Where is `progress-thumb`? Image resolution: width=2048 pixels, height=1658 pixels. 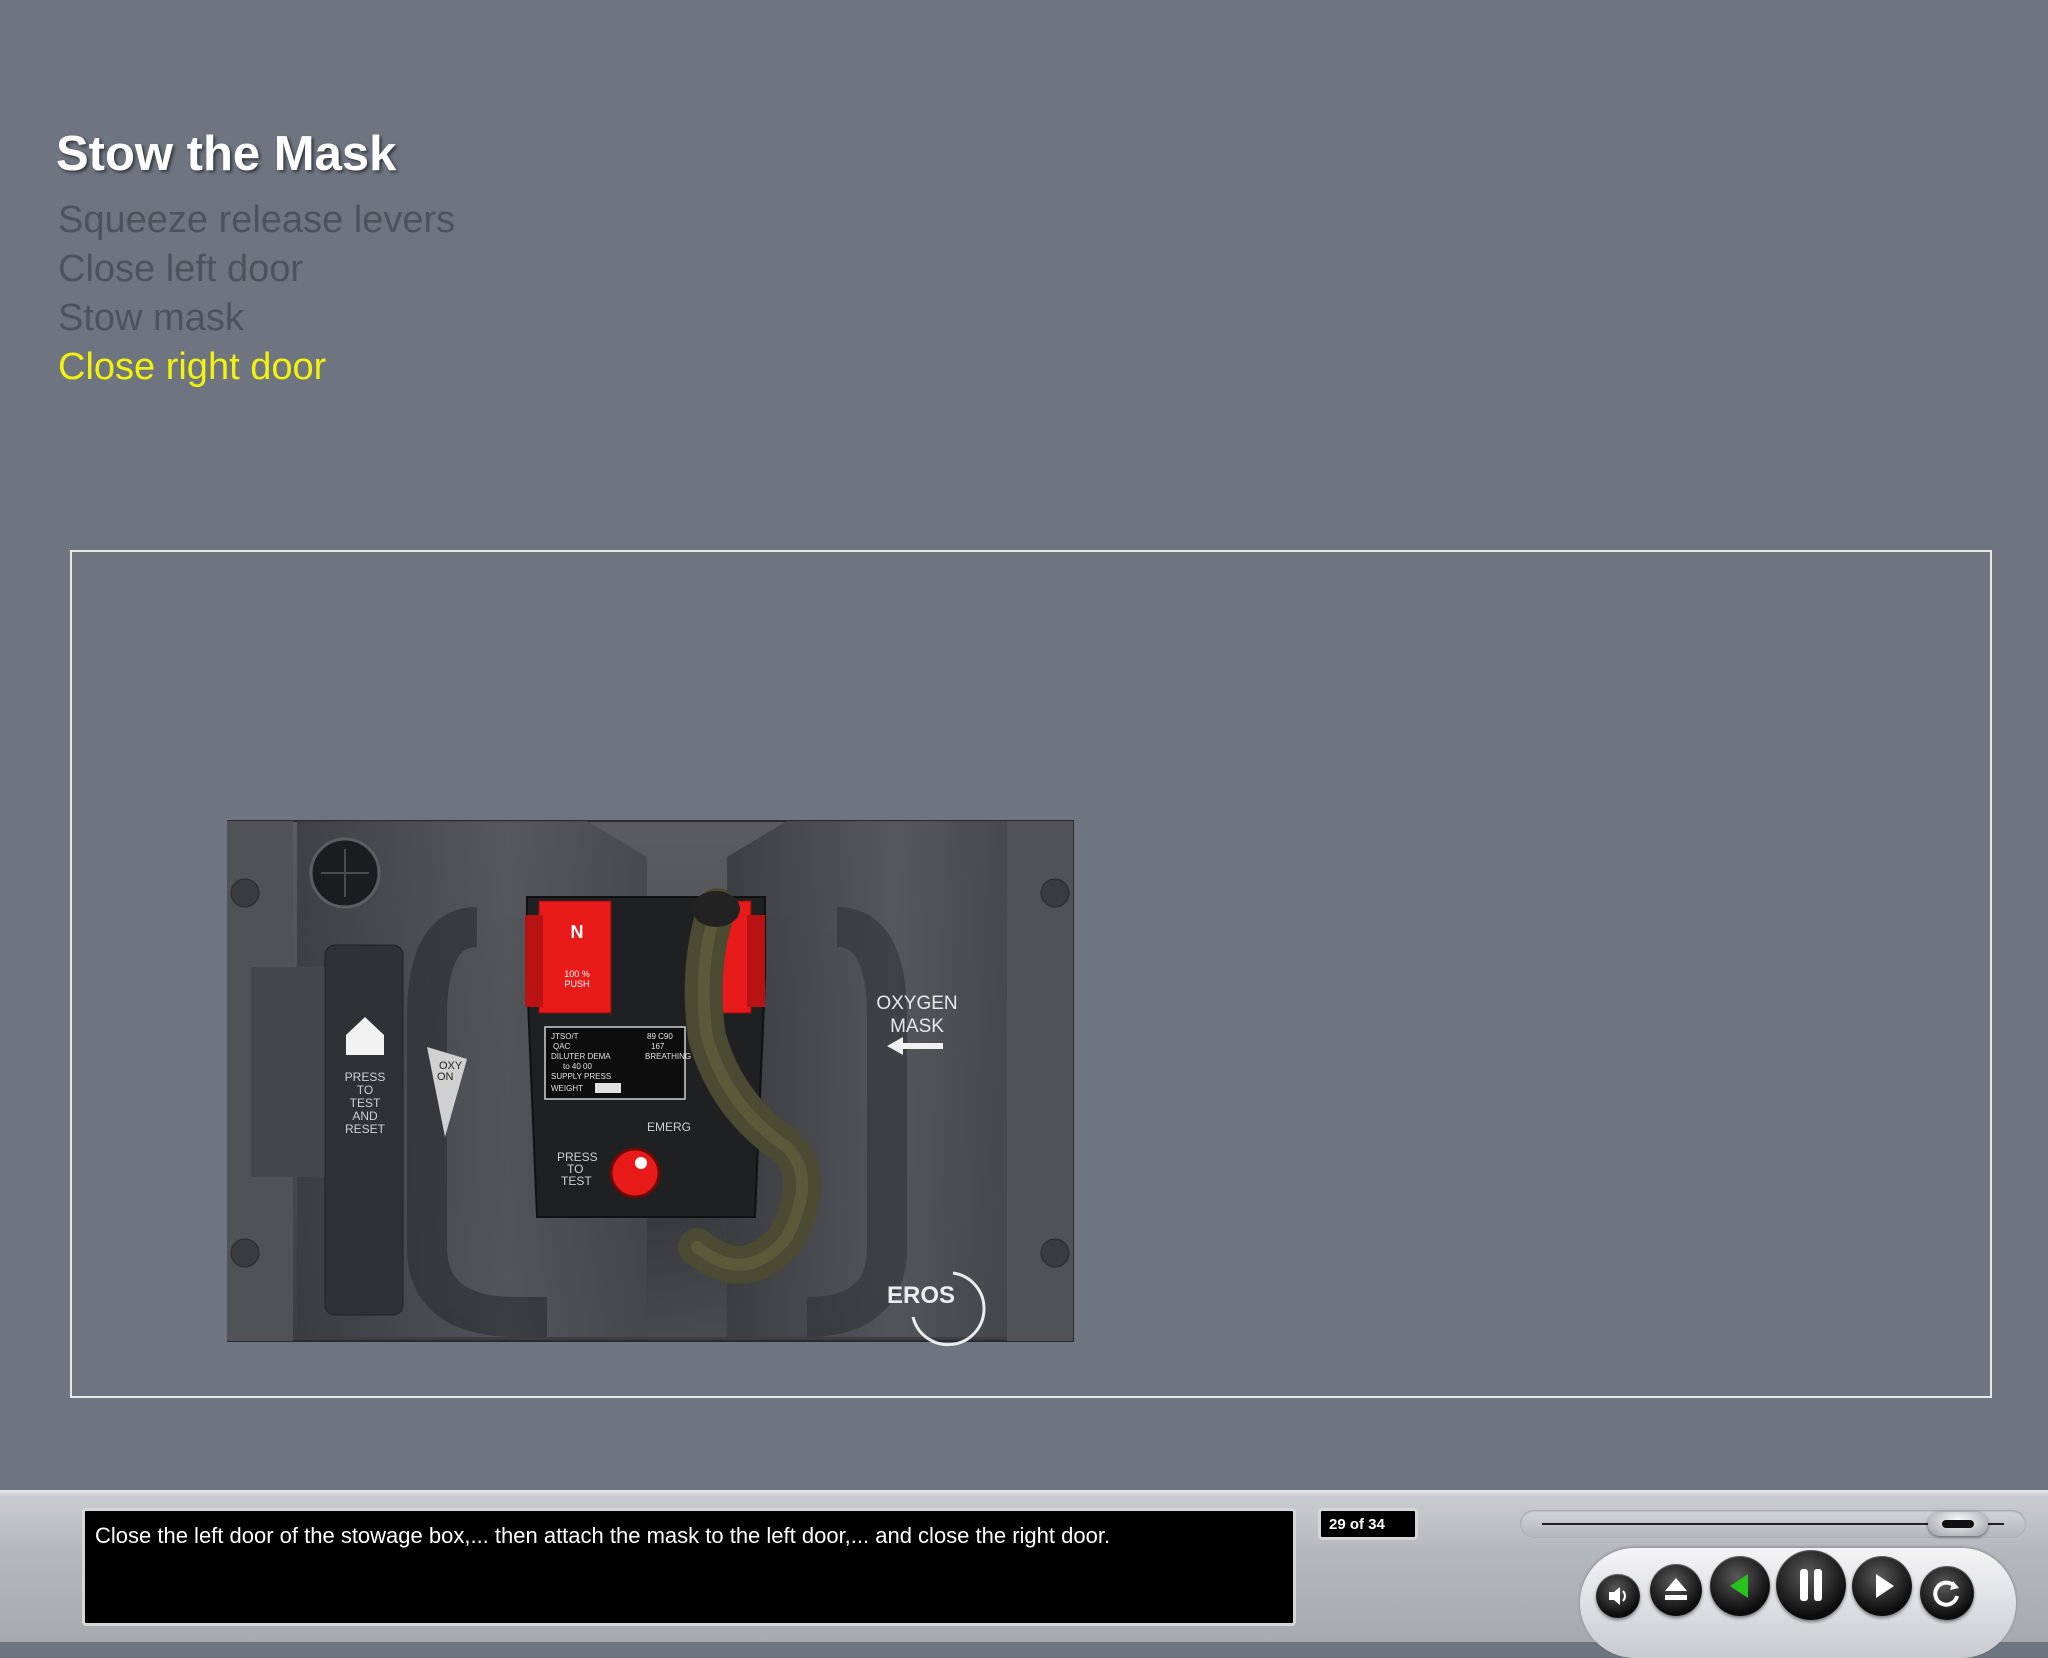 progress-thumb is located at coordinates (1958, 1524).